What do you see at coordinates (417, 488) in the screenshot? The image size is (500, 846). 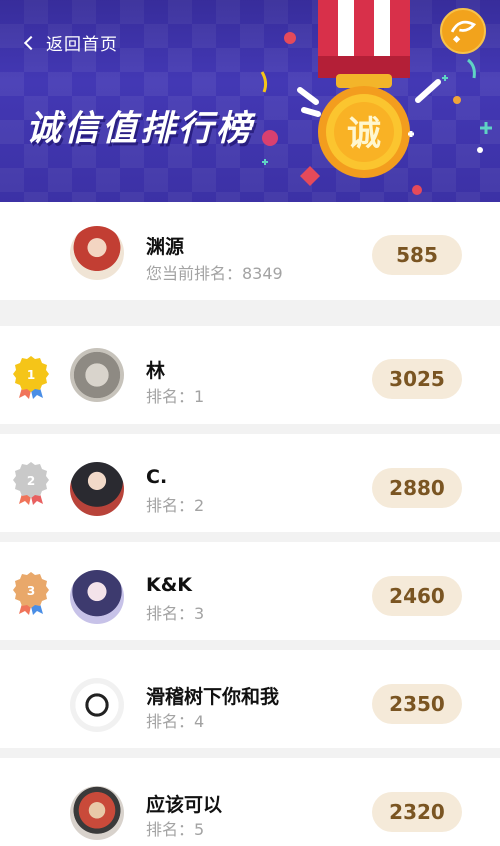 I see `user-score-badge: 2880` at bounding box center [417, 488].